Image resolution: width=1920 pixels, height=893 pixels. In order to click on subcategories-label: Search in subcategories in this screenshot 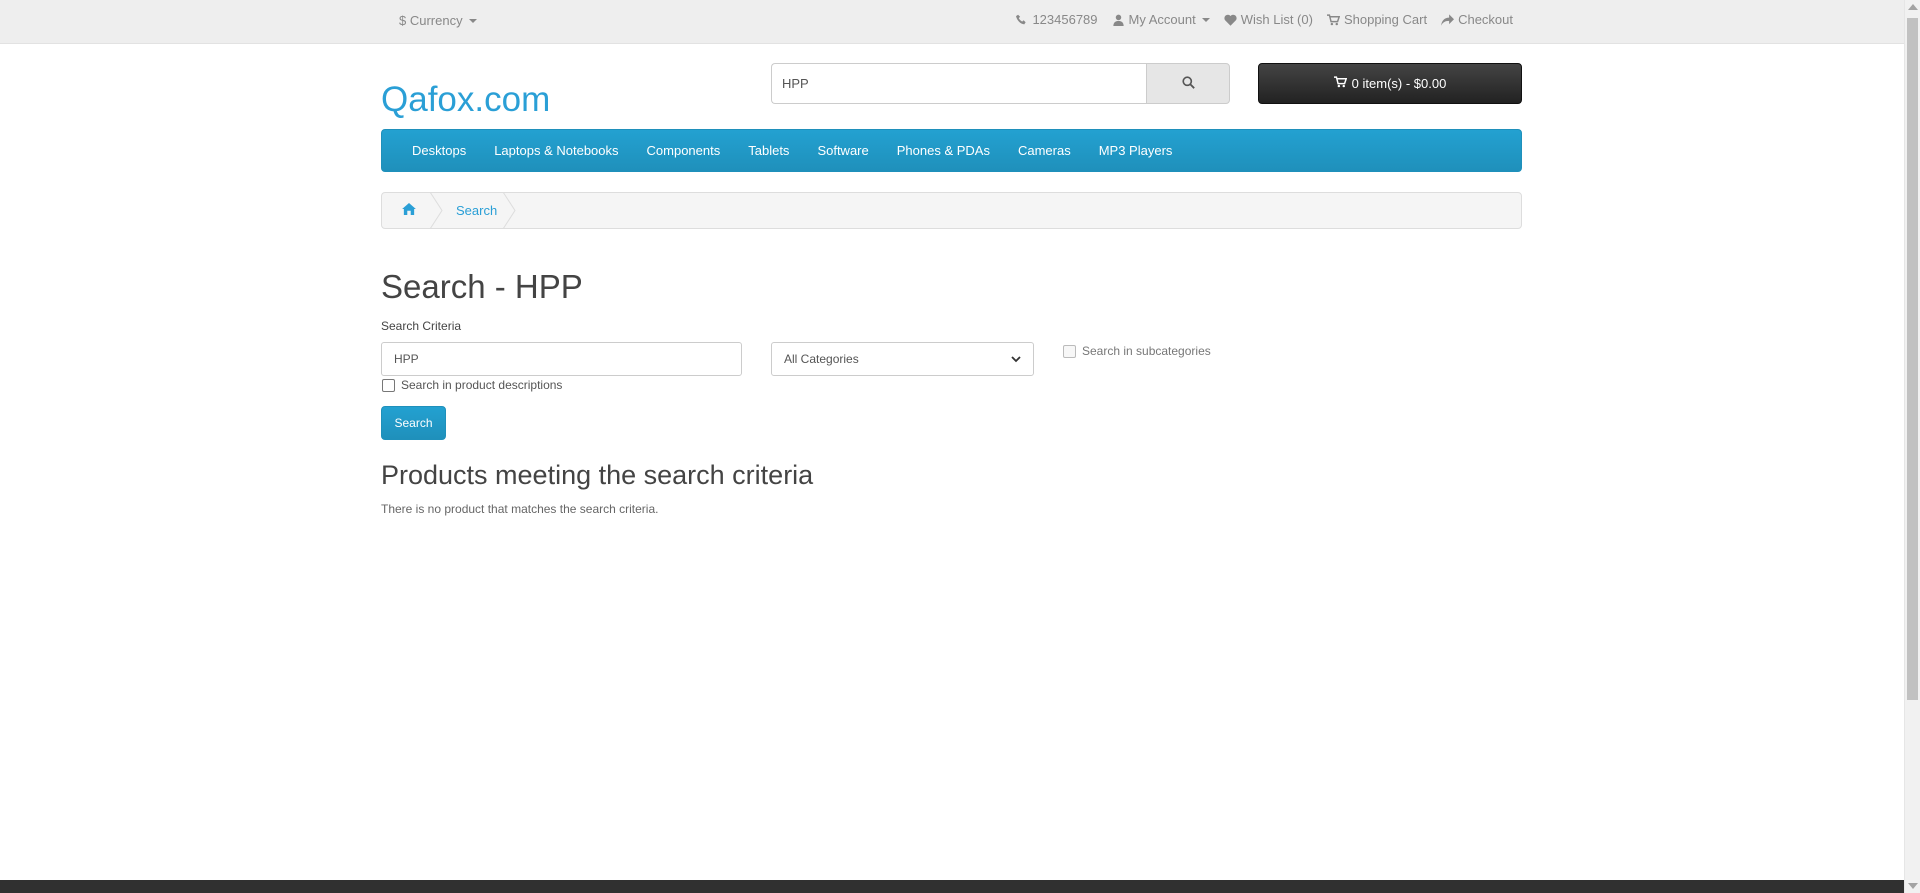, I will do `click(1146, 351)`.